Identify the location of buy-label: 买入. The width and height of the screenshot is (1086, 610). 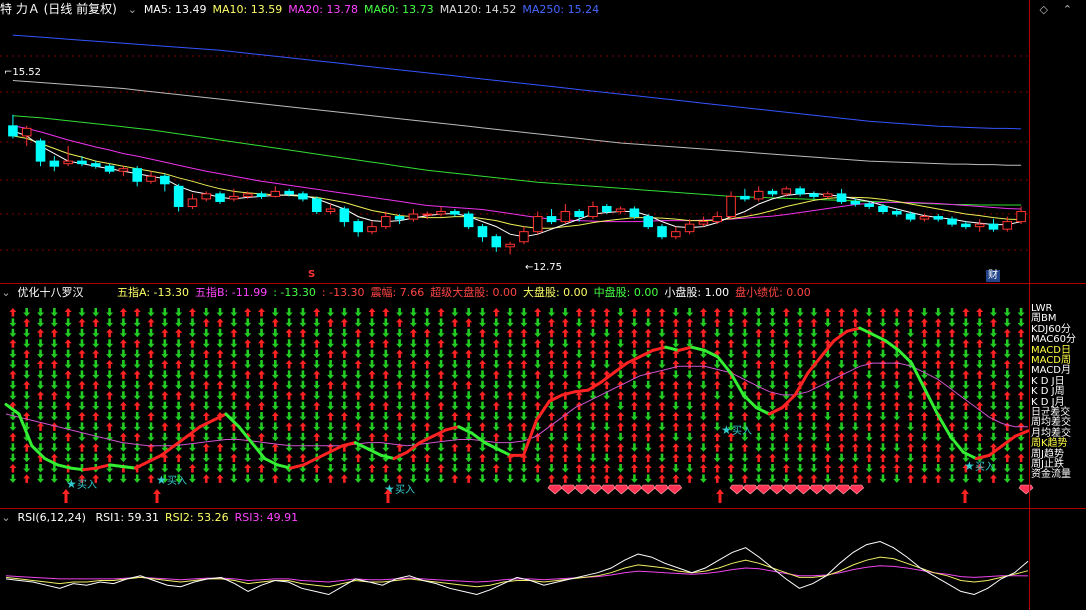
(405, 490).